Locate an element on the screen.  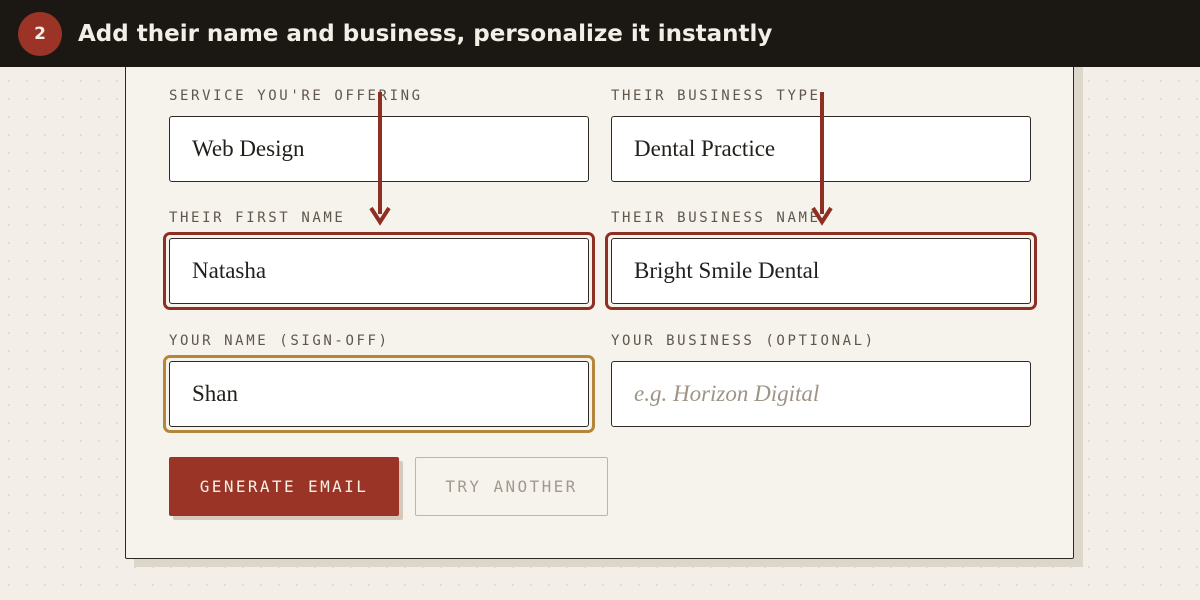
business-name-input is located at coordinates (821, 271).